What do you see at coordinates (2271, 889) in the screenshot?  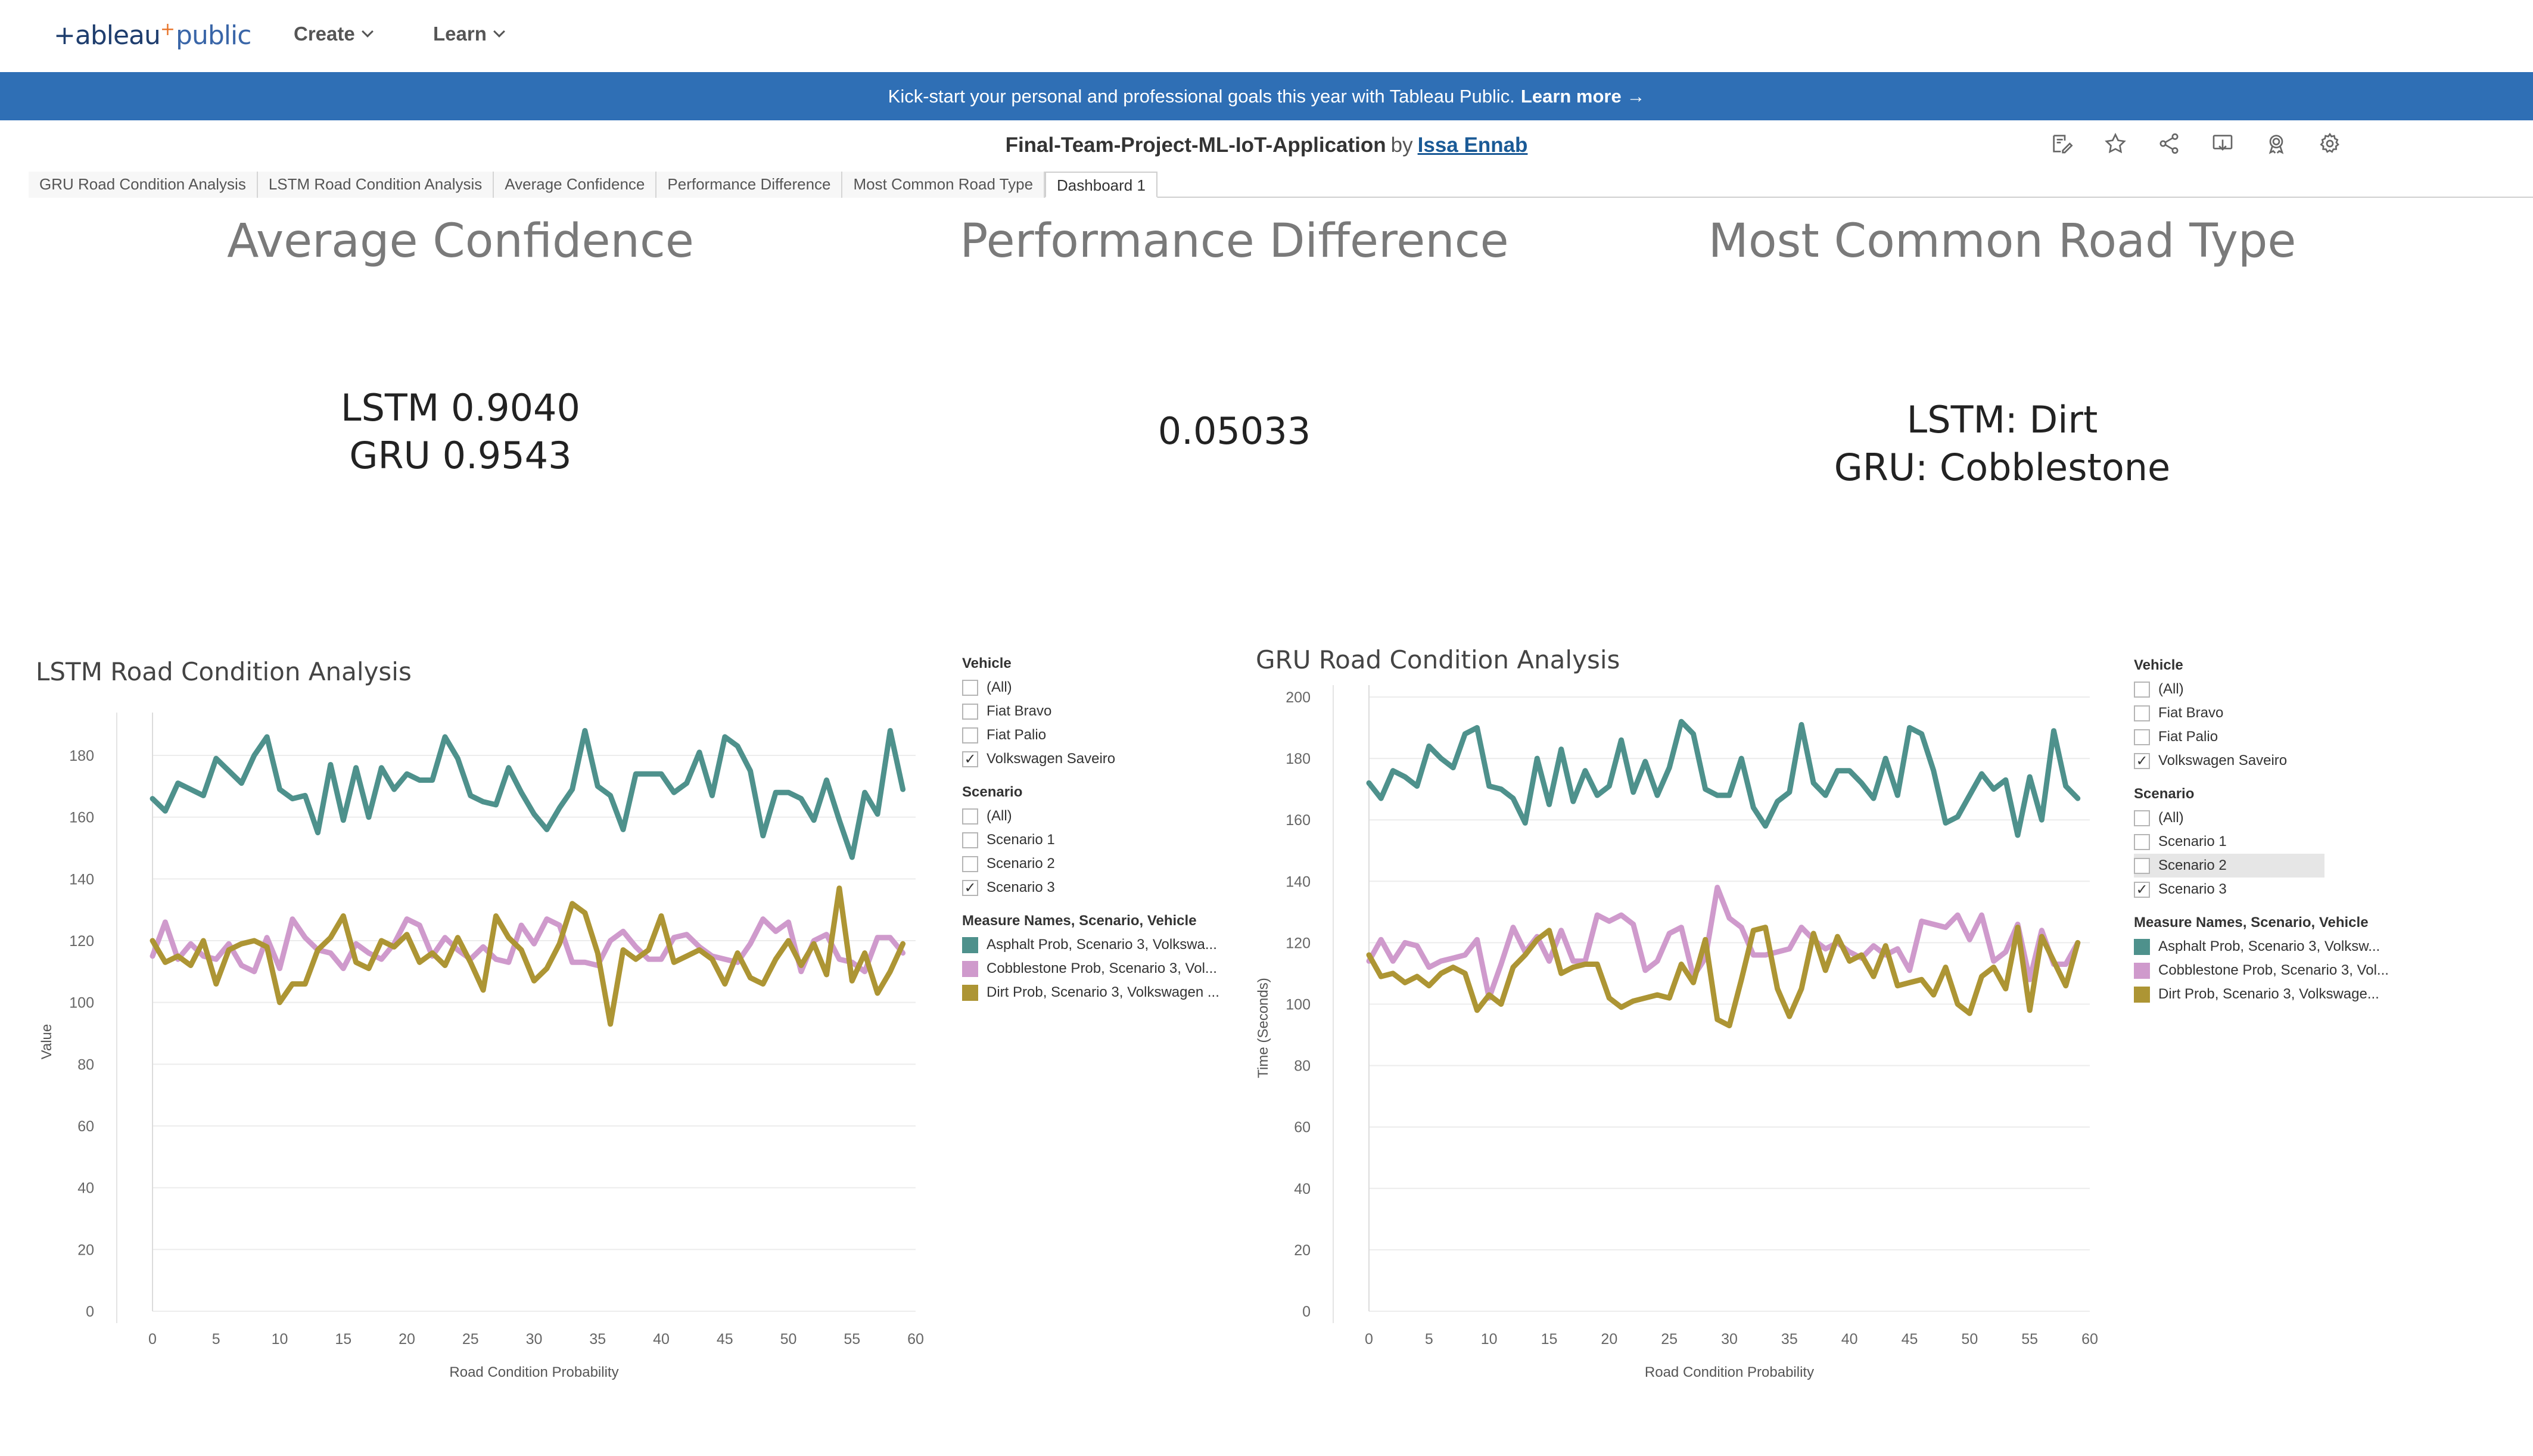 I see `gru-scenario-option-3: ✓ Scenario 3` at bounding box center [2271, 889].